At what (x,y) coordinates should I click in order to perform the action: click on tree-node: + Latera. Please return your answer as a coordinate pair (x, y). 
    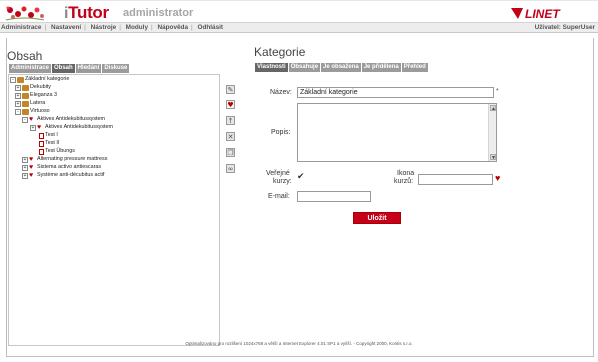
    Looking at the image, I should click on (30, 103).